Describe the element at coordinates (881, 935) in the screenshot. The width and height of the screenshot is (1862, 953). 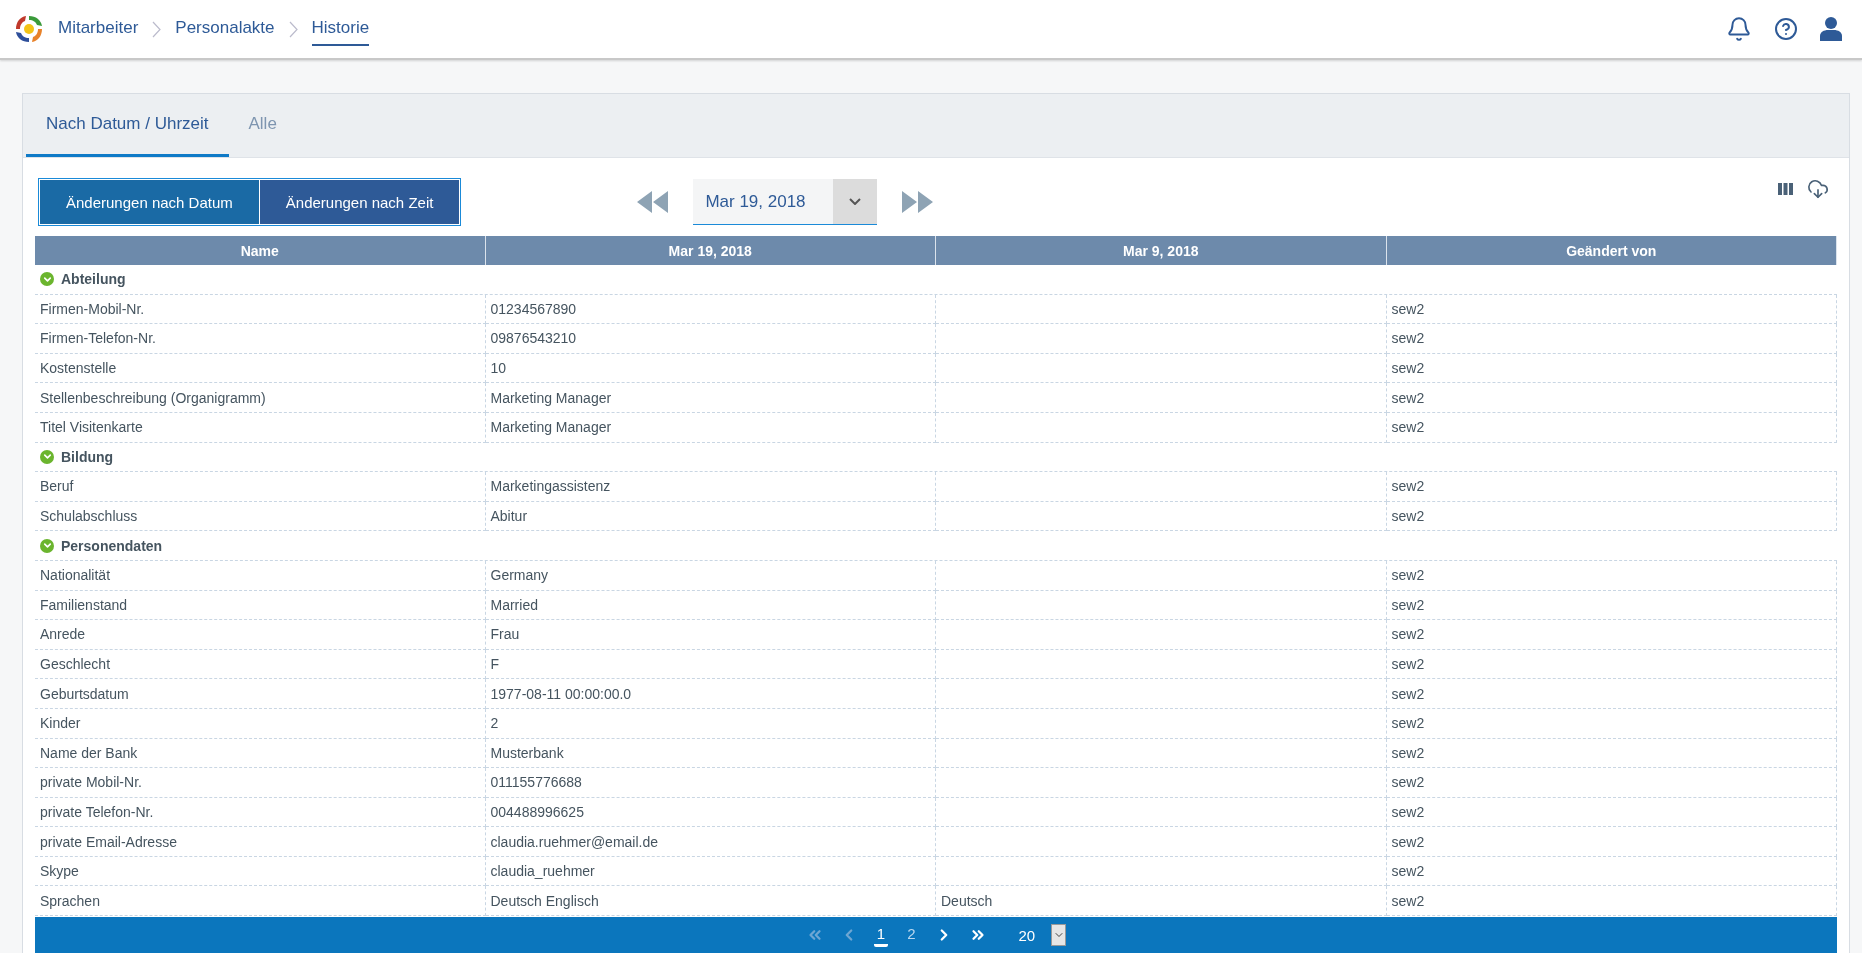
I see `page-number: 1` at that location.